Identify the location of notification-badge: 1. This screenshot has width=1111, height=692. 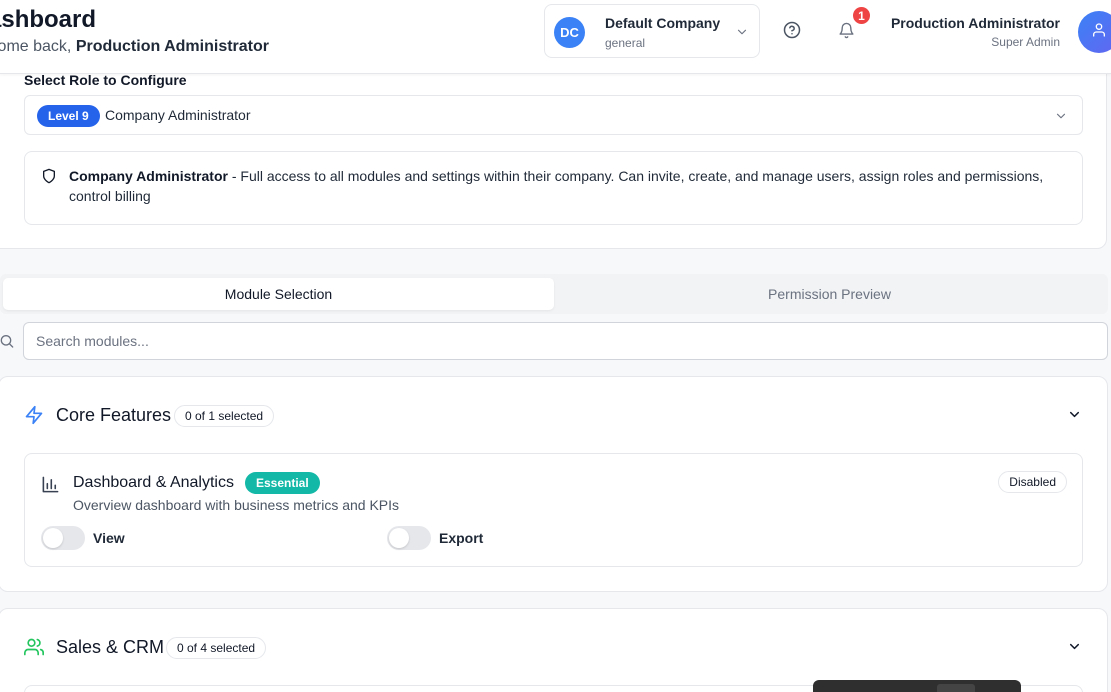
(861, 15).